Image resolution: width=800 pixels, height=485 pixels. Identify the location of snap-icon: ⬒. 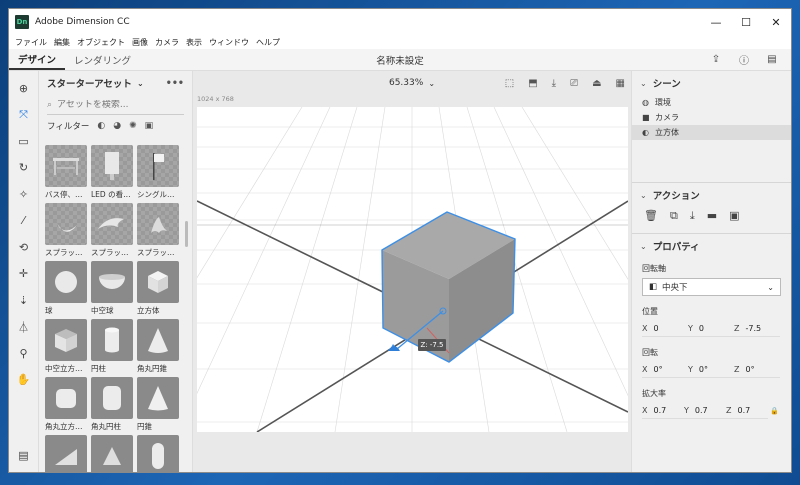
(532, 83).